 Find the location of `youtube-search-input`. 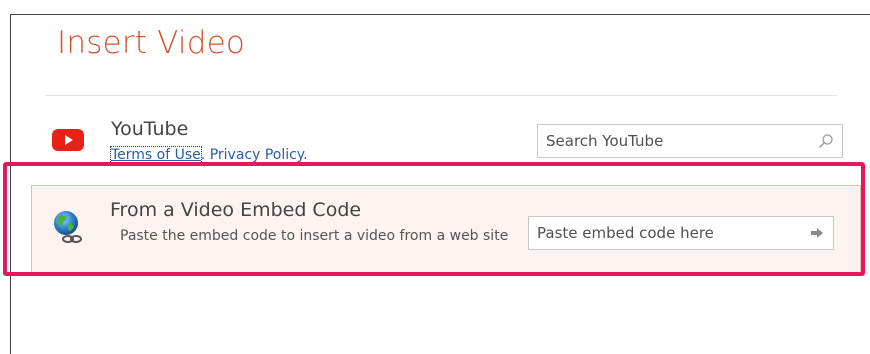

youtube-search-input is located at coordinates (668, 141).